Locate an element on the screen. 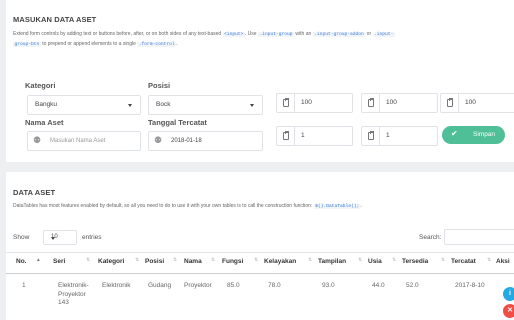 The image size is (514, 320). col-header-tercatat: Tercatat is located at coordinates (463, 261).